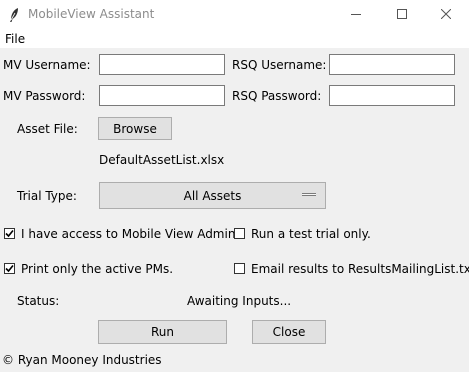 This screenshot has width=469, height=372. I want to click on maximize-button, so click(402, 15).